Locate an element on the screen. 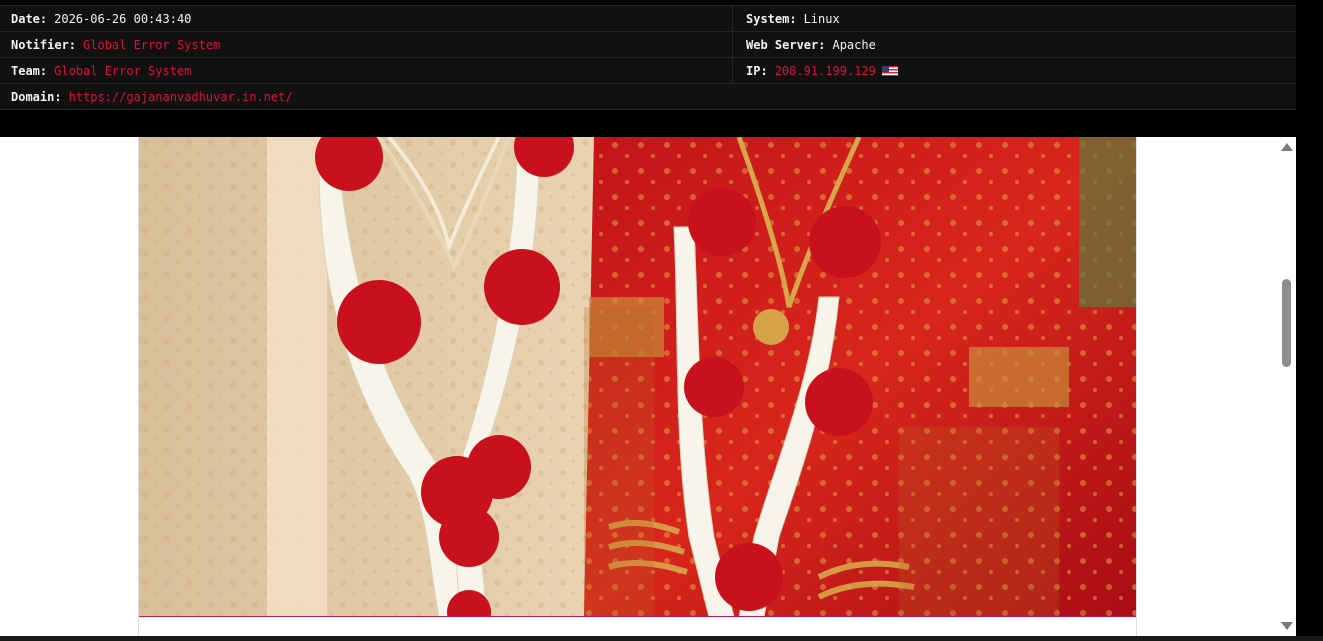 The width and height of the screenshot is (1323, 641). info-row-date-system: Date: 2026-06-26 00:43:40 System: Linux is located at coordinates (648, 19).